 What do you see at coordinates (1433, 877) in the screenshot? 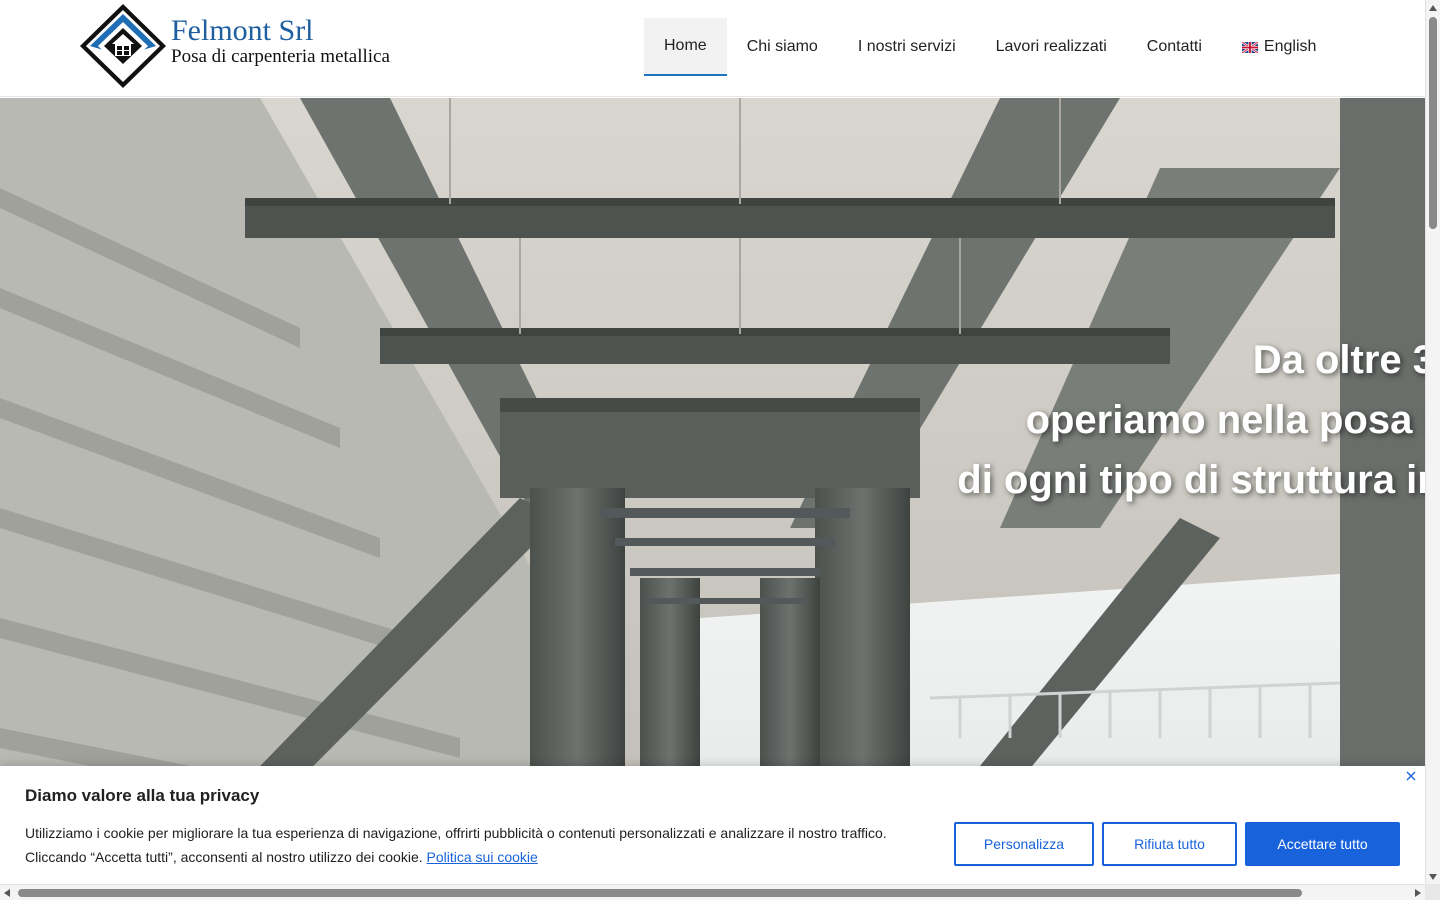
I see `scroll-down-arrow-icon` at bounding box center [1433, 877].